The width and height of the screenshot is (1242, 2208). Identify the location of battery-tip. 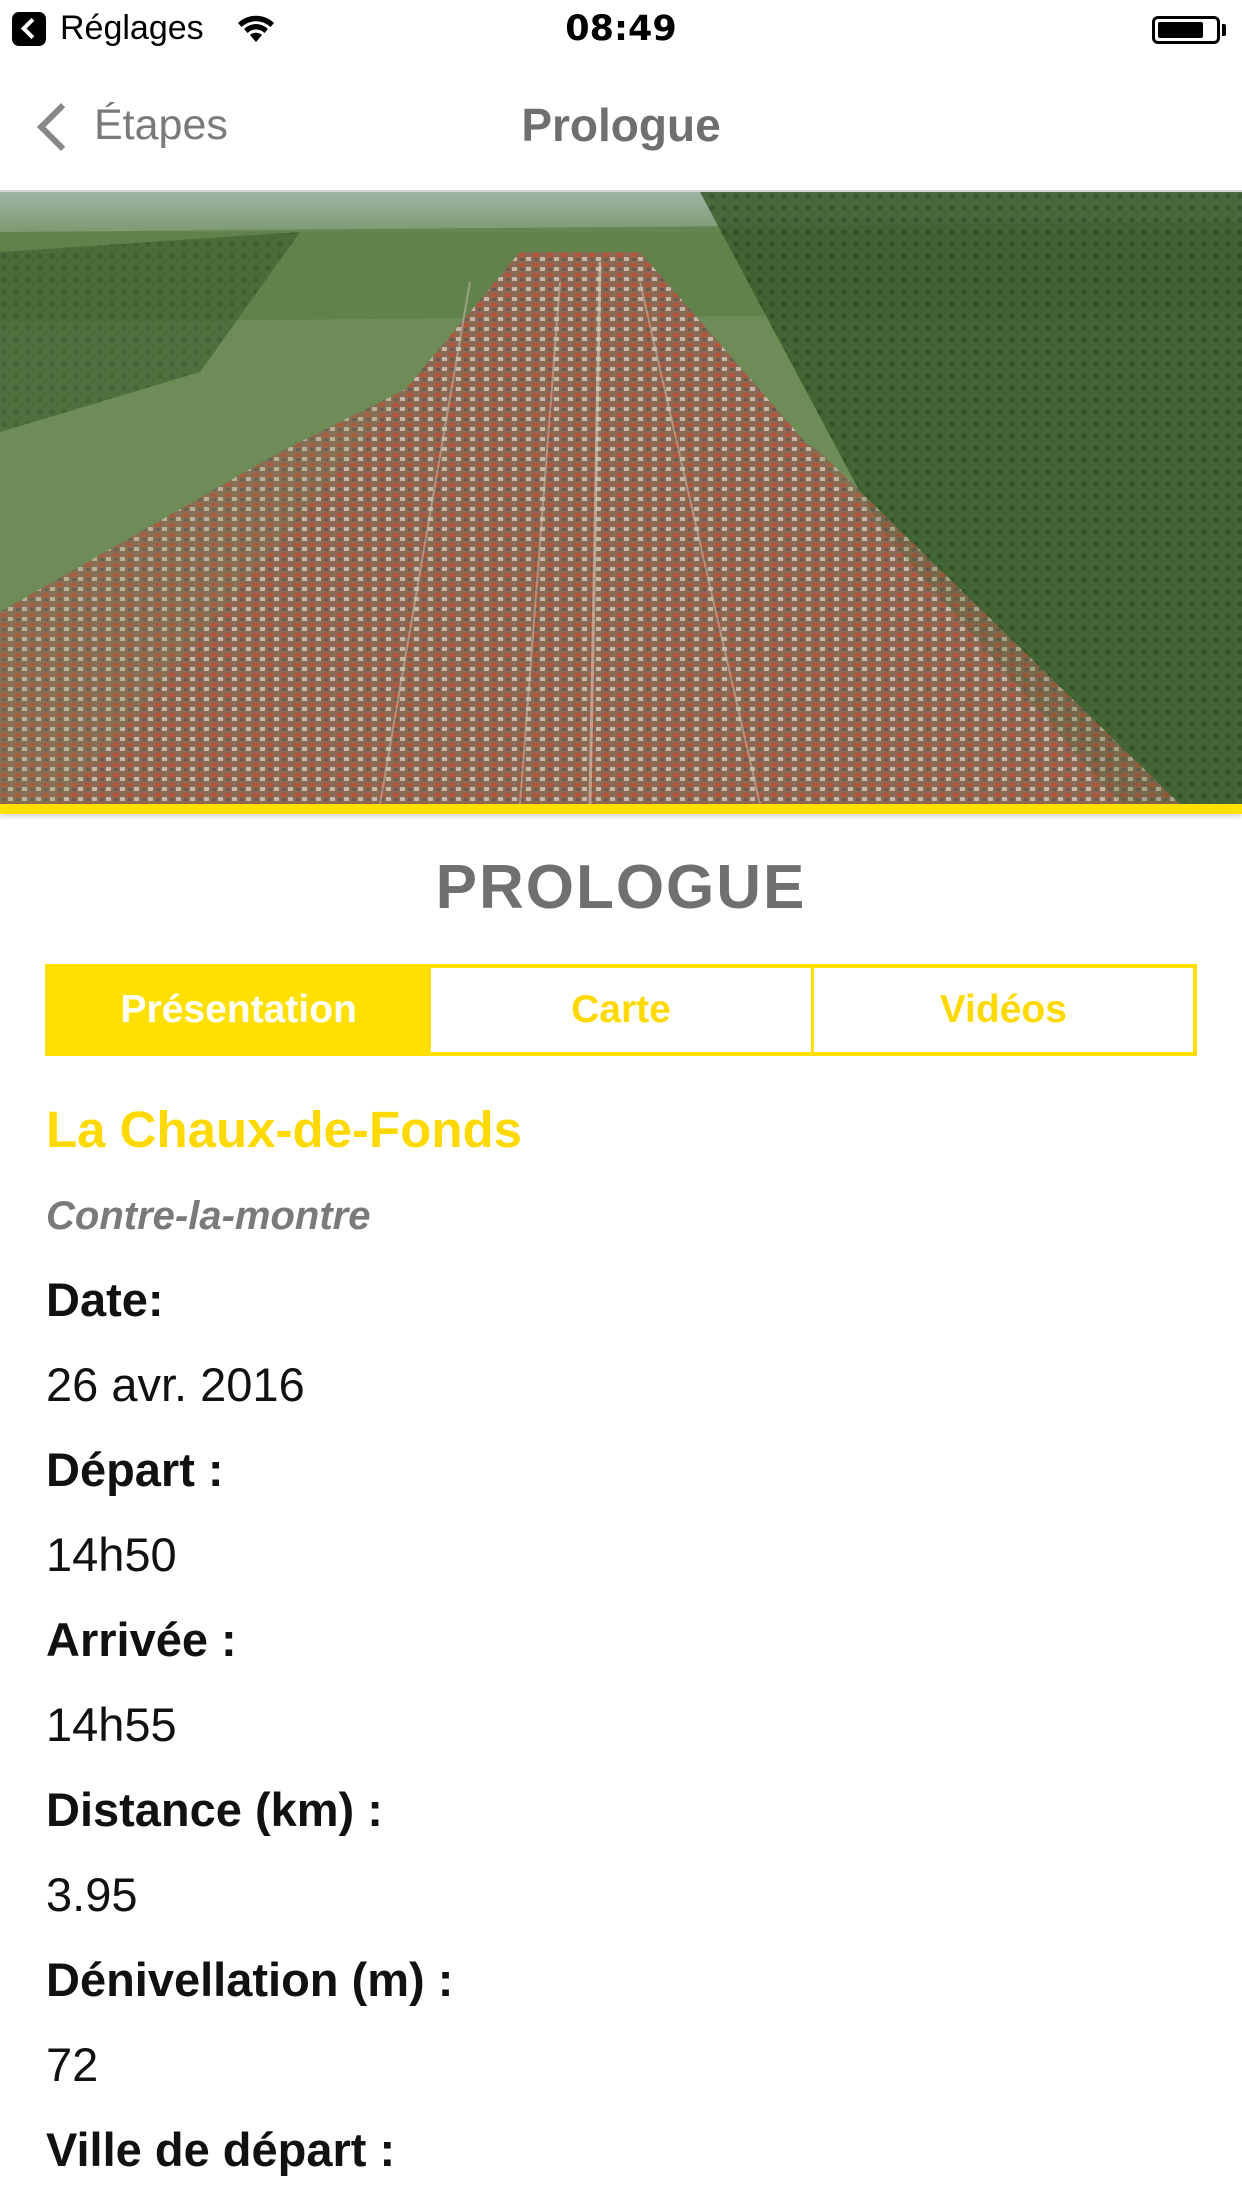
(1224, 30).